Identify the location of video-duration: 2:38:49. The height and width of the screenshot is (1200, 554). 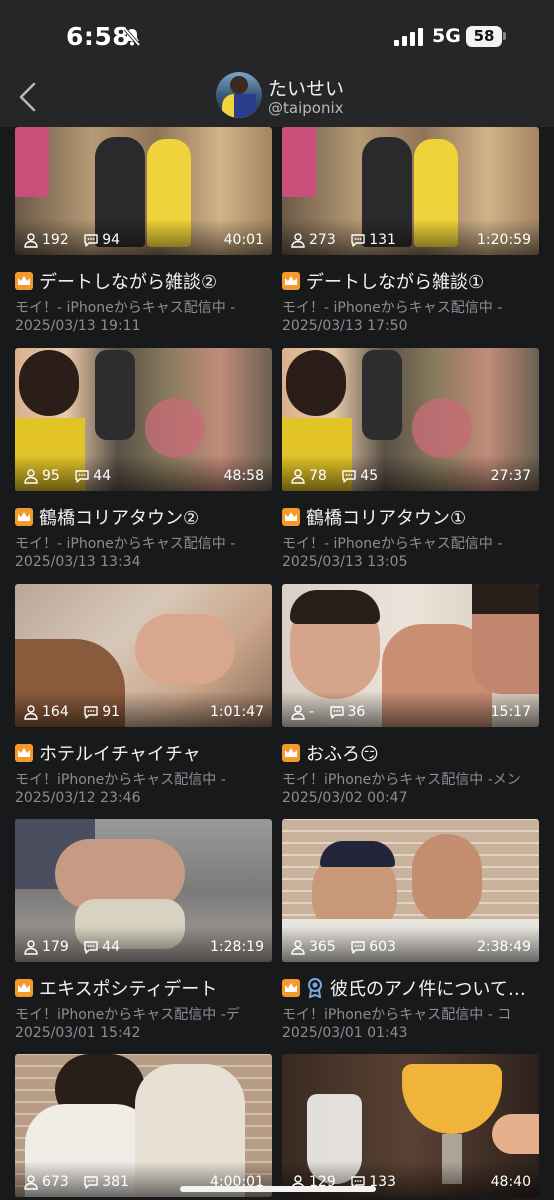
(504, 947).